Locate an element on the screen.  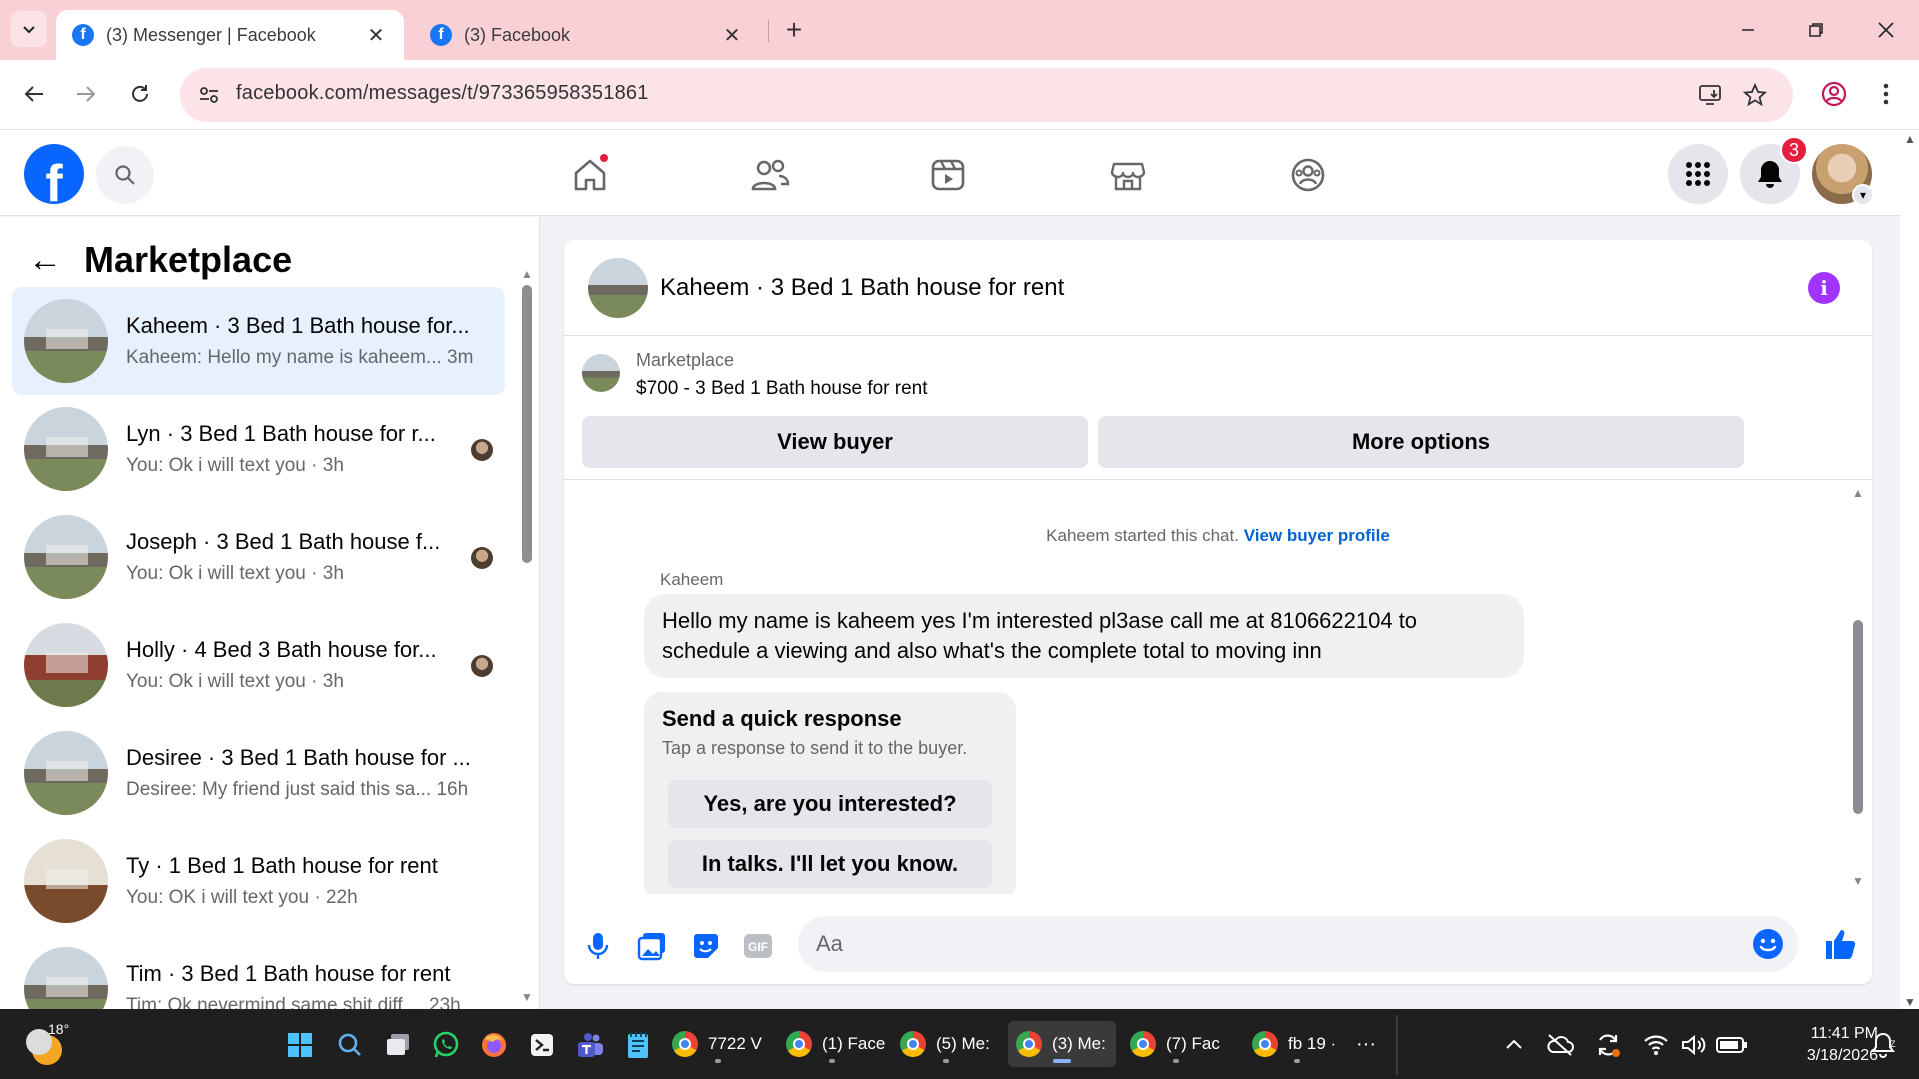
nav-video is located at coordinates (948, 175).